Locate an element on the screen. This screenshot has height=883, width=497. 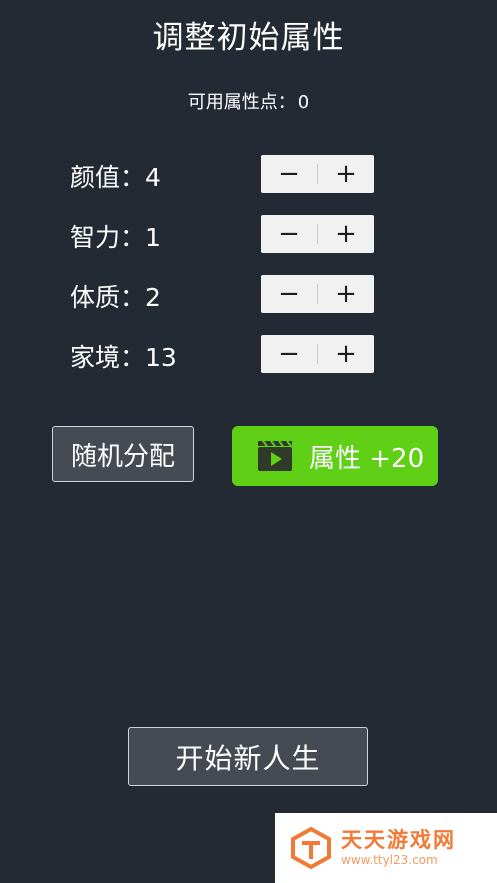
attribute-row-appearance: 颜值：4 − + is located at coordinates (225, 174).